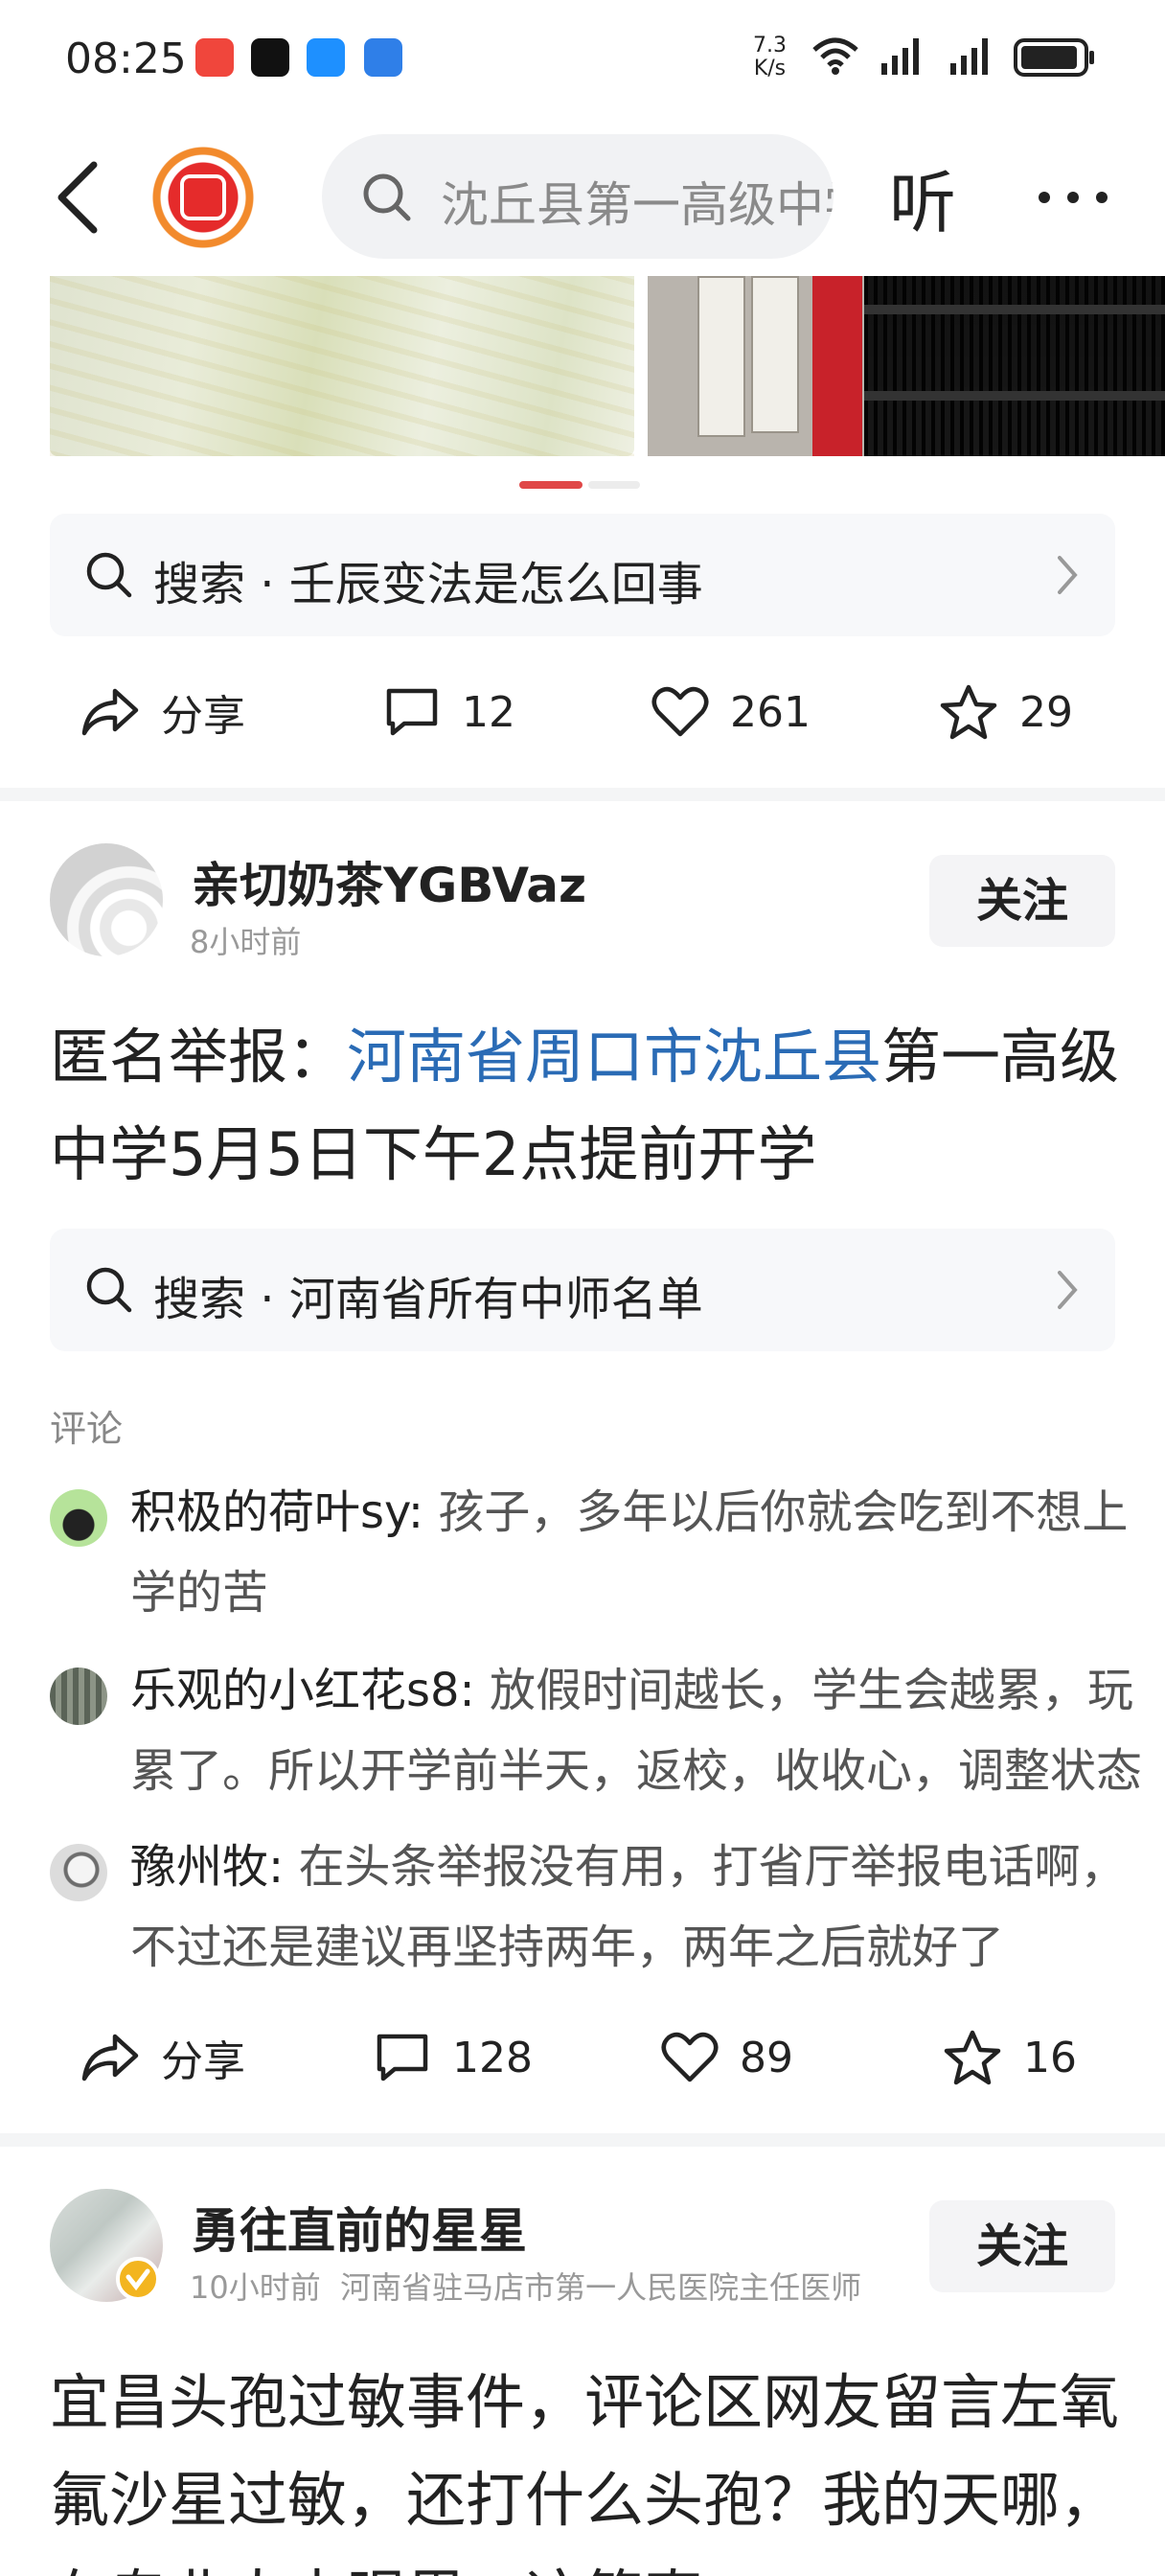 The width and height of the screenshot is (1165, 2576). What do you see at coordinates (87, 1429) in the screenshot?
I see `comments-heading: 评论` at bounding box center [87, 1429].